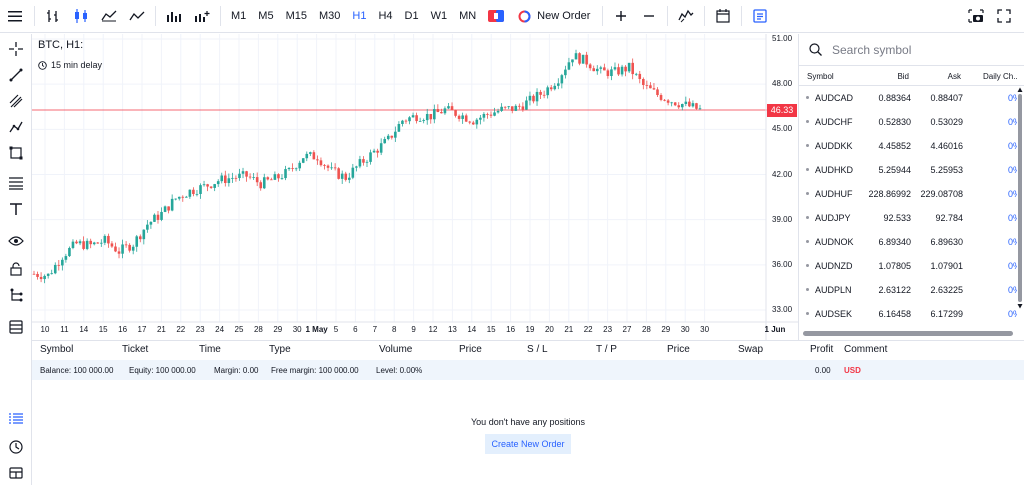  I want to click on rectangle-tool, so click(16, 153).